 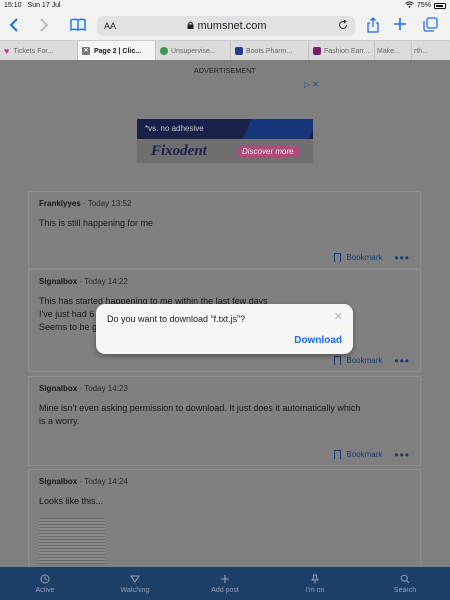 I want to click on nav-add-post: Add post, so click(x=225, y=584).